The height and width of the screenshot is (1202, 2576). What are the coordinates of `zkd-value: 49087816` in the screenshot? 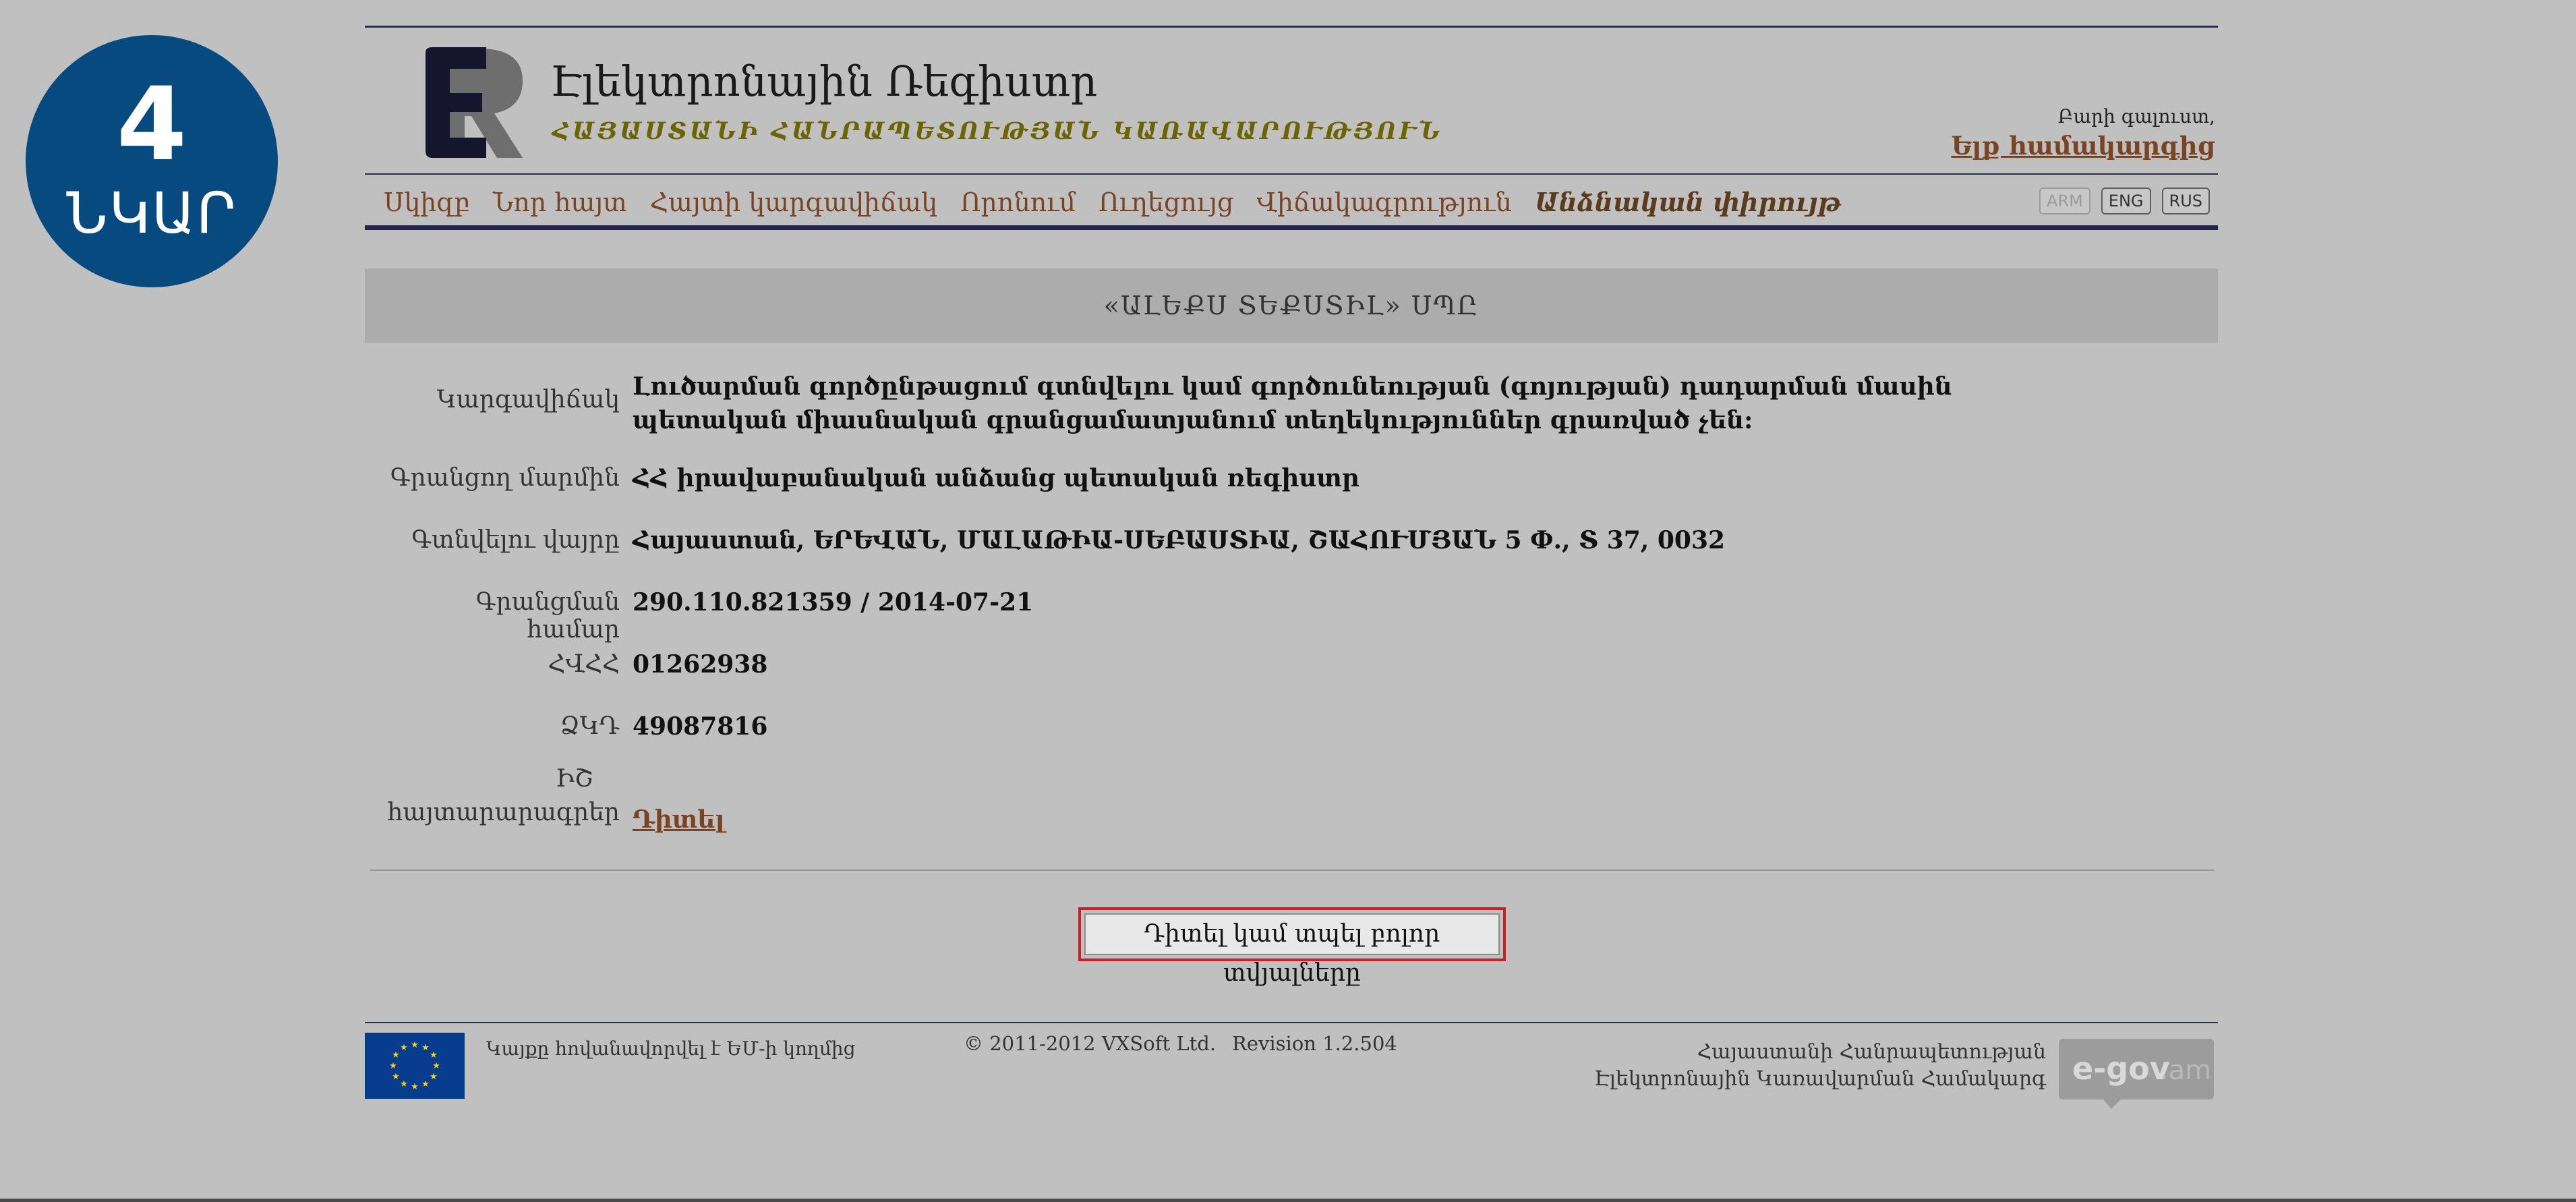 It's located at (700, 726).